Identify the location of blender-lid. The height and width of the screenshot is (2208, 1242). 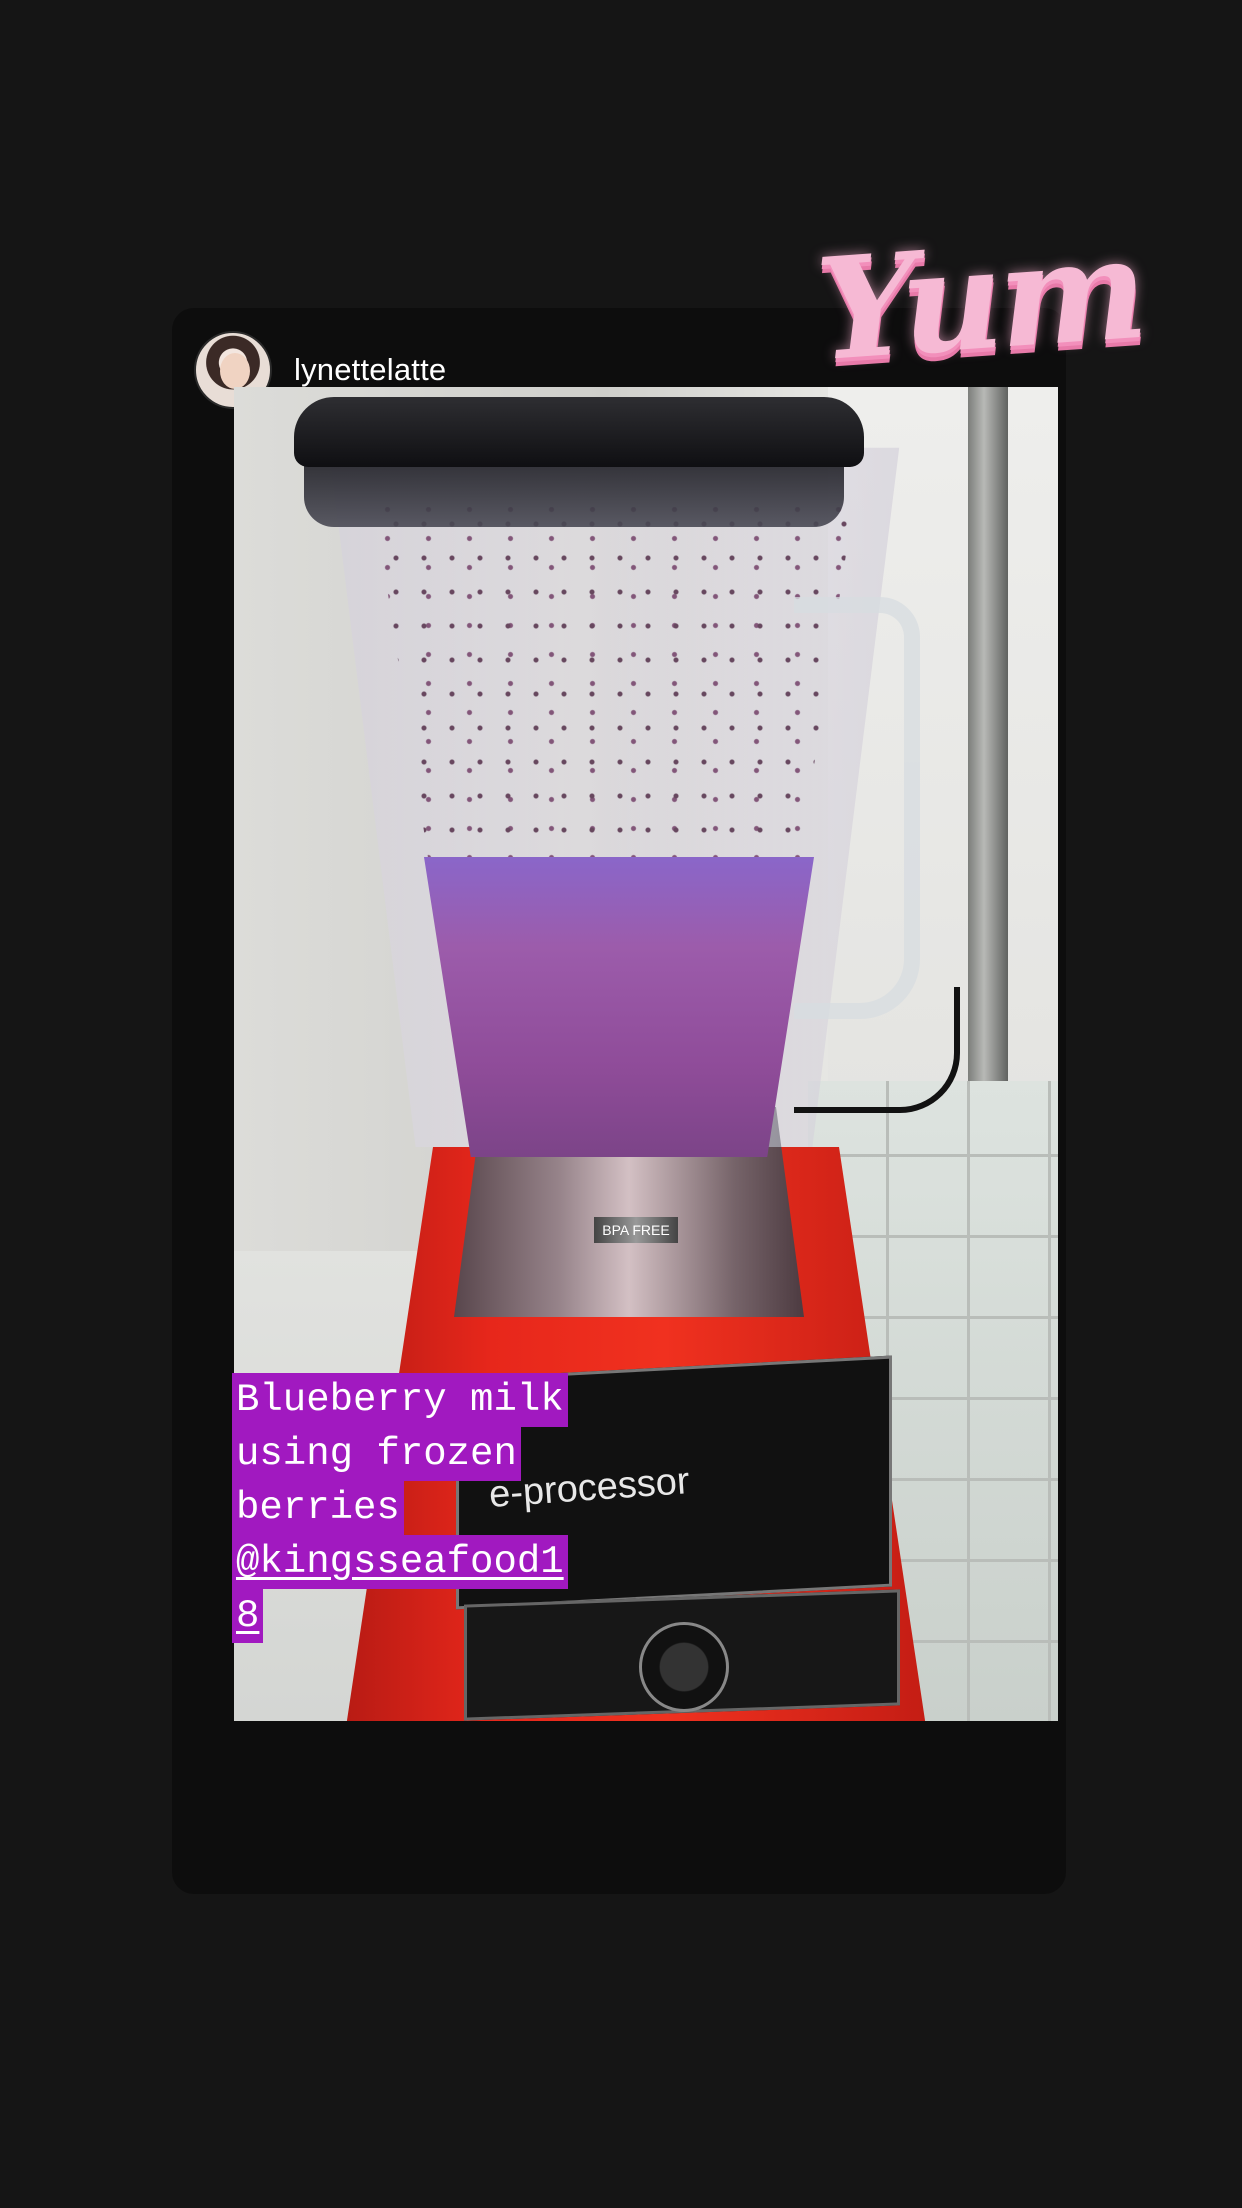
(579, 432).